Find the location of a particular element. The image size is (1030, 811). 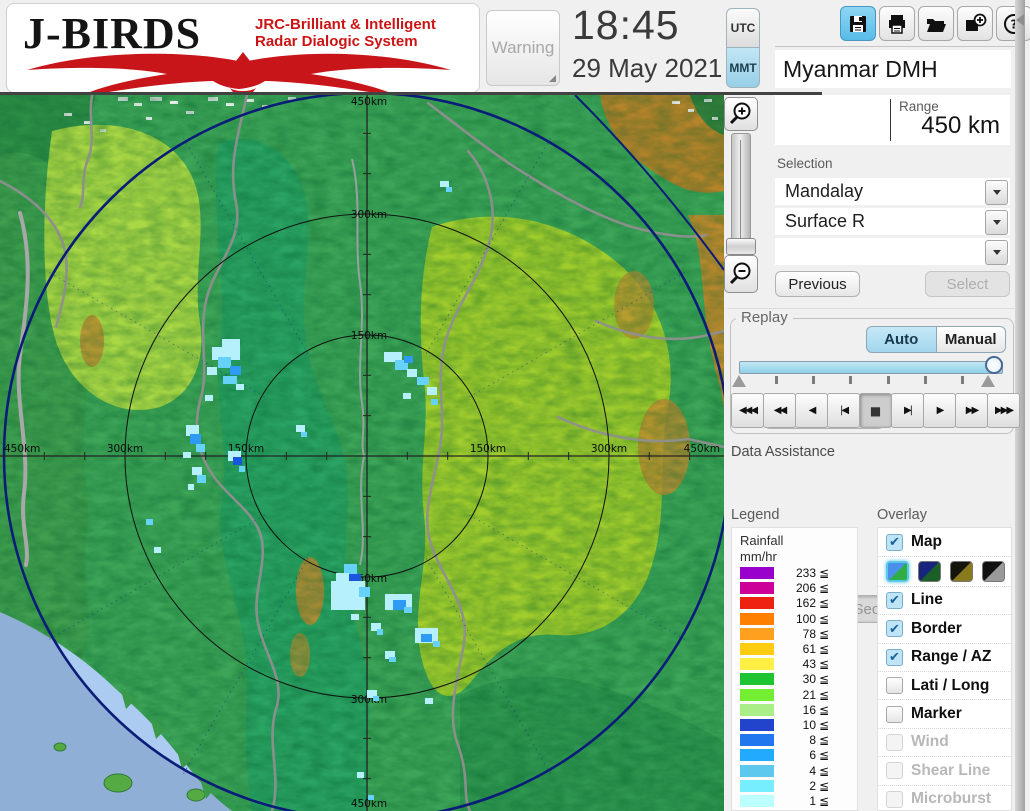

legend-item: 233 ≦ is located at coordinates (794, 573).